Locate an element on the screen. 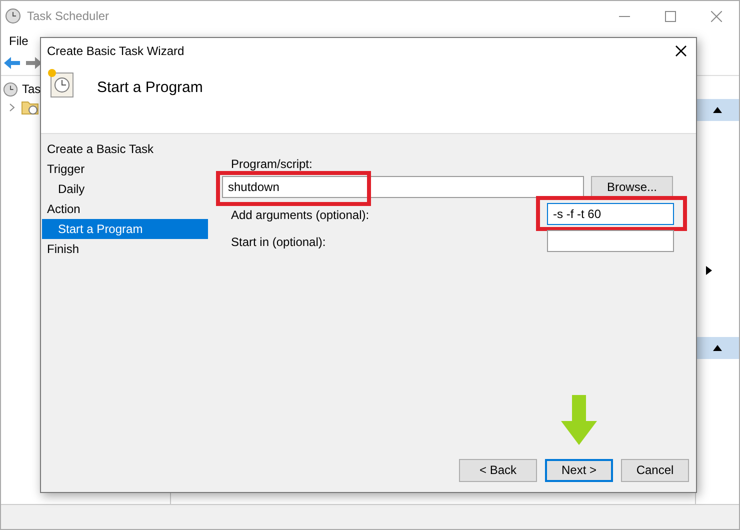 The width and height of the screenshot is (740, 530). input-field: shutdown is located at coordinates (403, 187).